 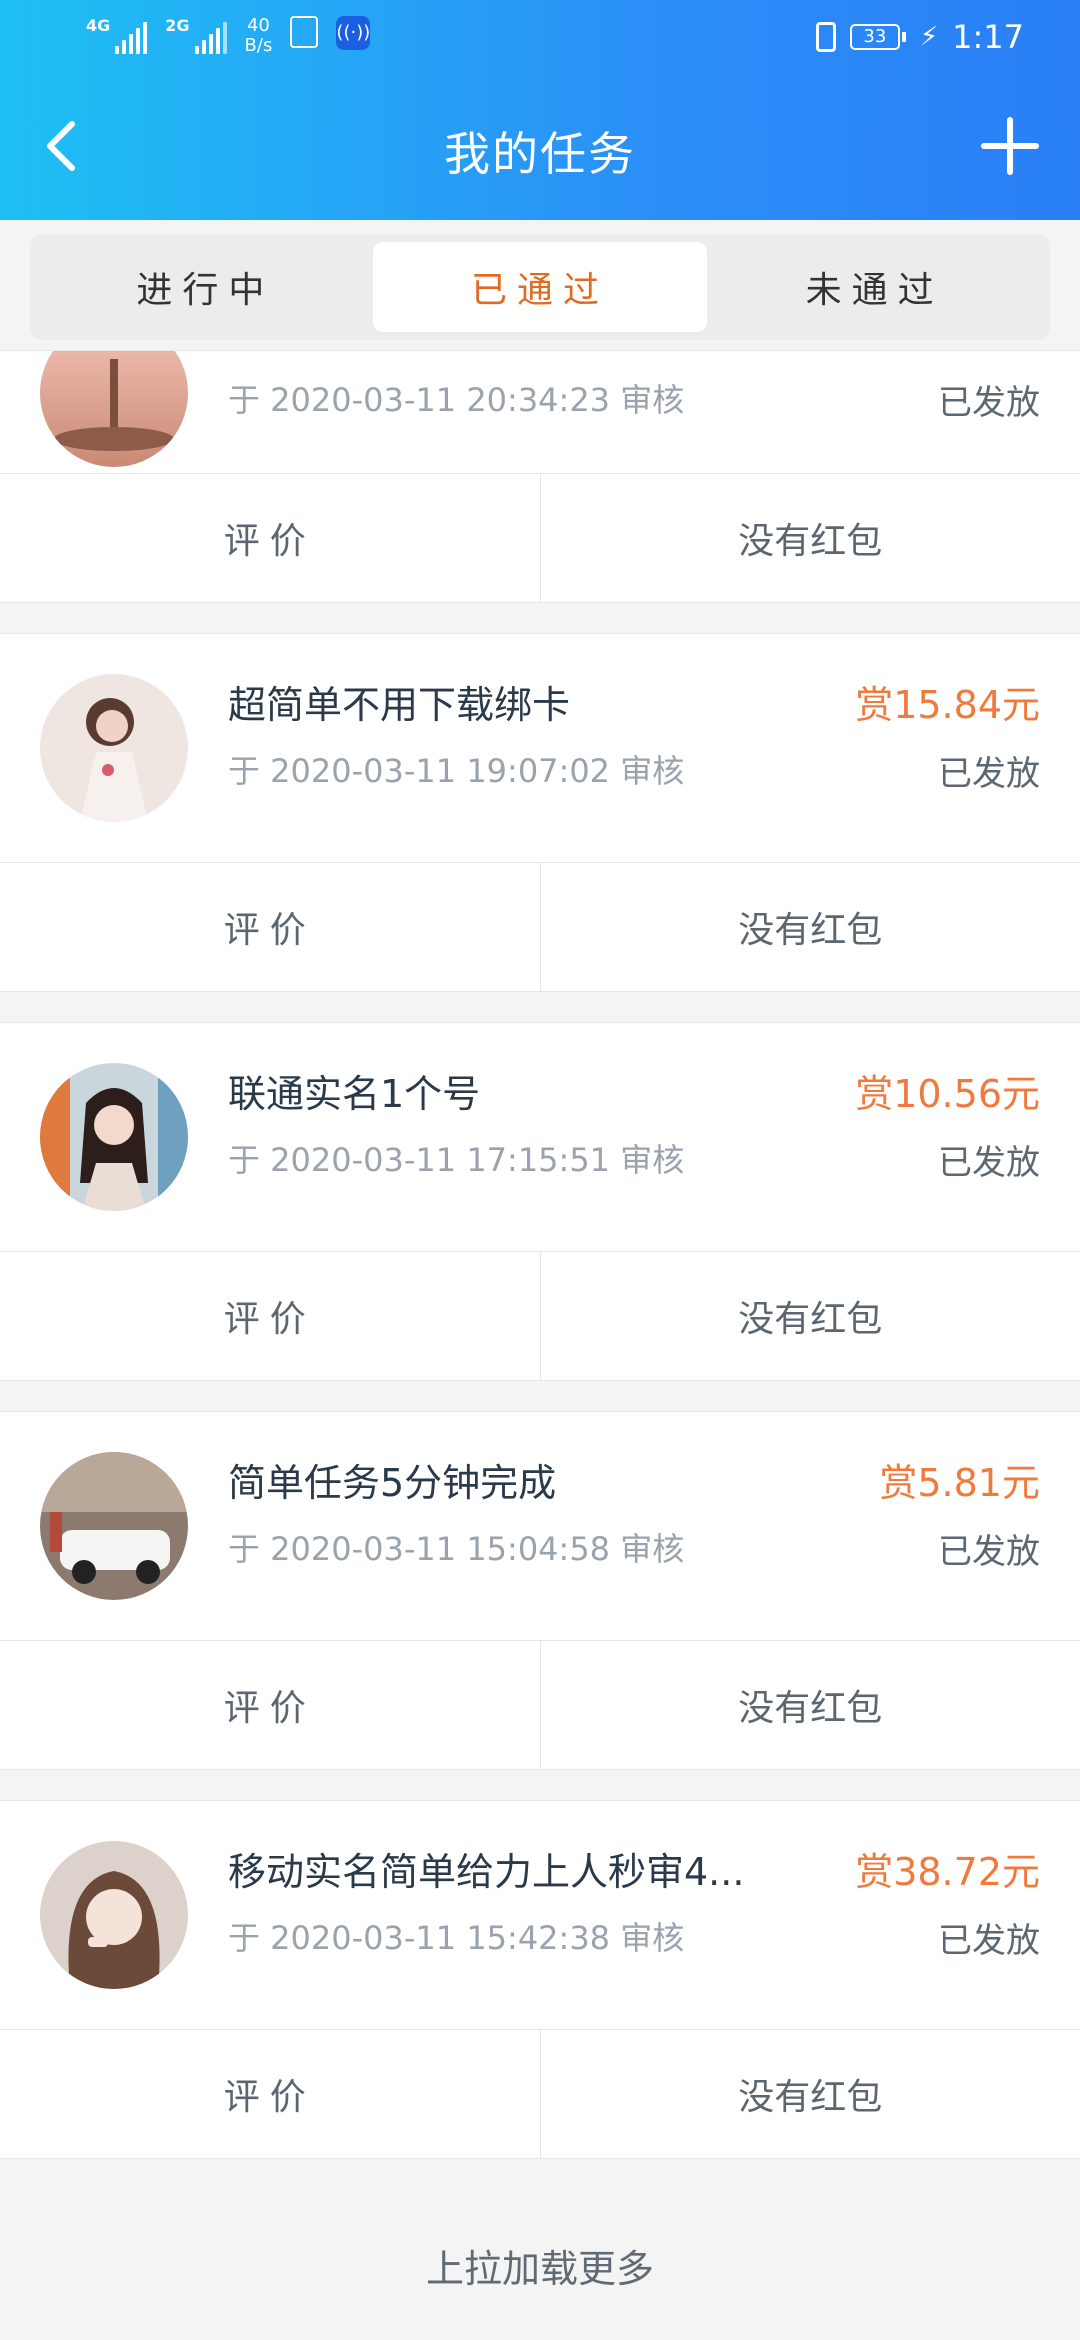 I want to click on battery-level: 33, so click(x=874, y=37).